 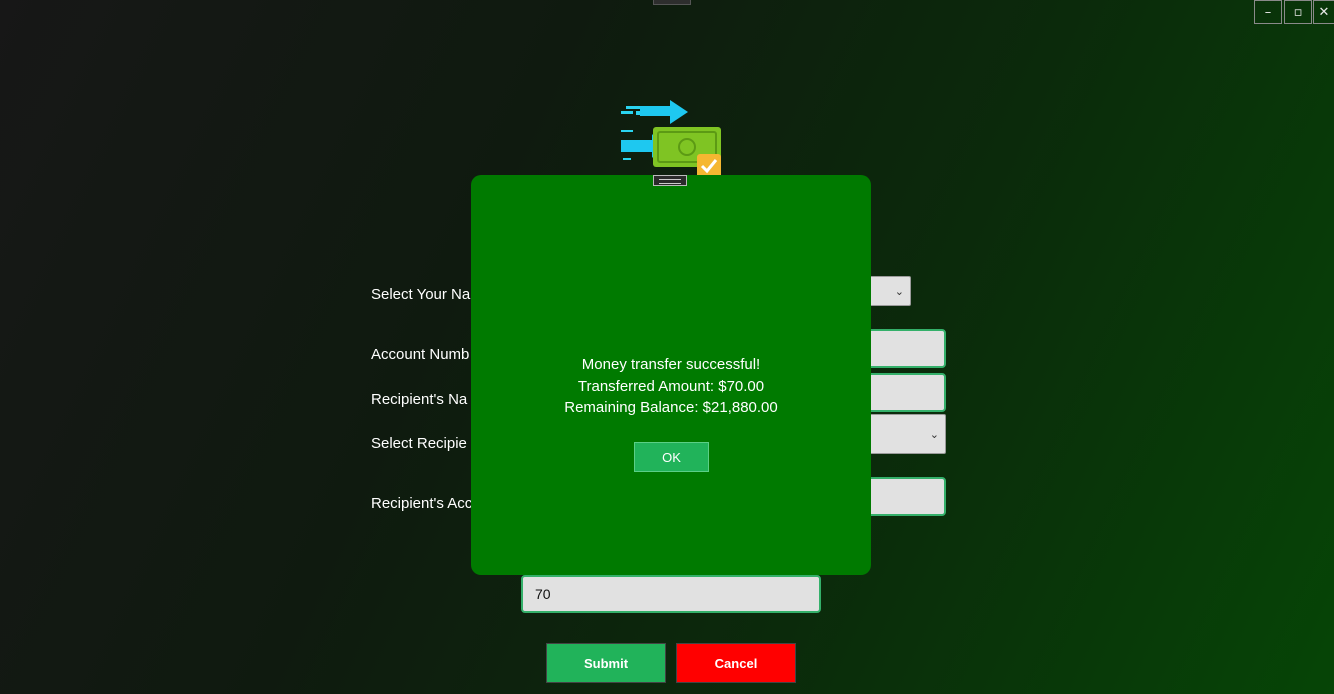 I want to click on ok-button: OK, so click(x=671, y=457).